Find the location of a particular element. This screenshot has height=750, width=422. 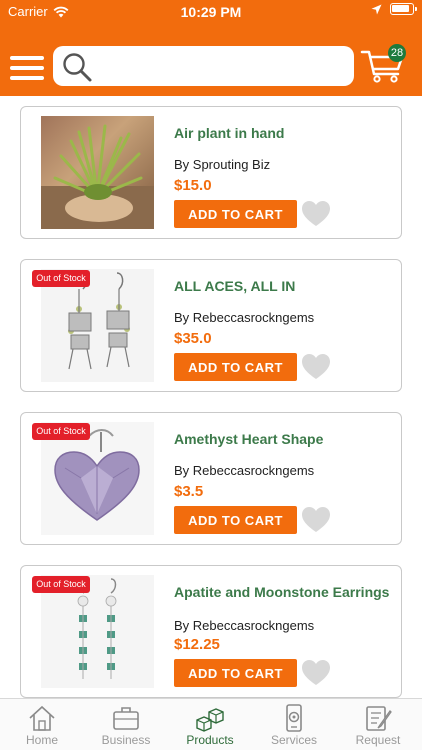

location-arrow-icon is located at coordinates (376, 9).